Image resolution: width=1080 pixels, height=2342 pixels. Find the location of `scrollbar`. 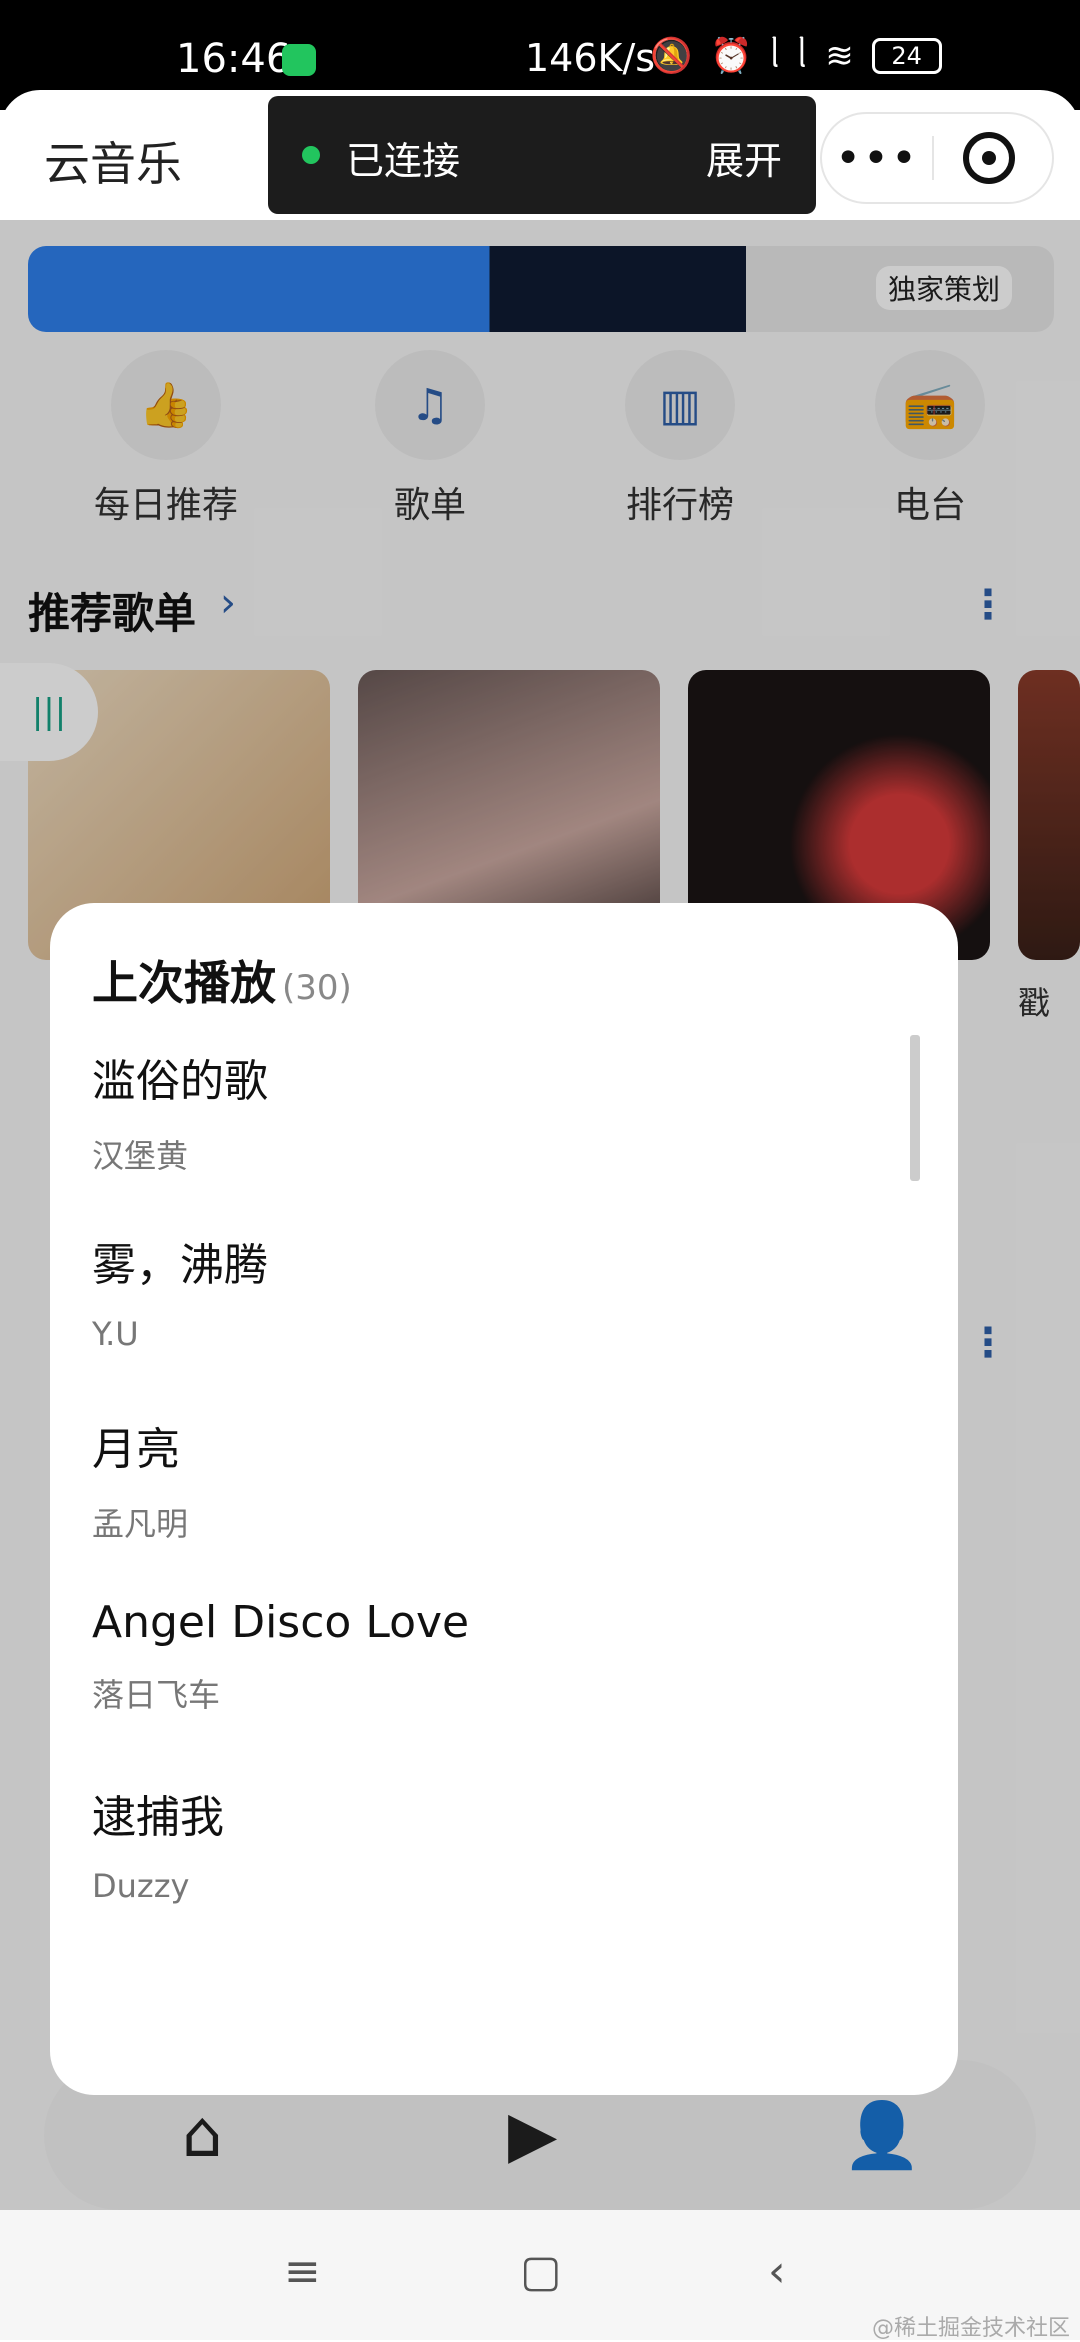

scrollbar is located at coordinates (915, 1108).